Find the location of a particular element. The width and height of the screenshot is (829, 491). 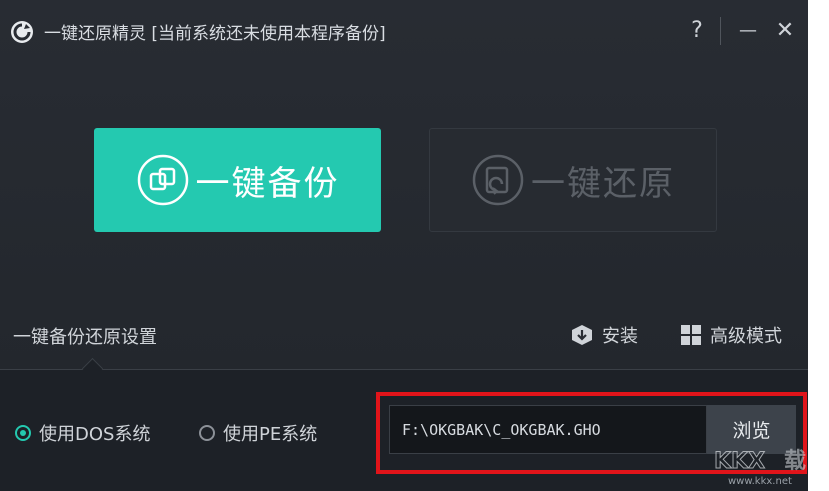

advanced-mode-link: 高级模式 is located at coordinates (731, 335).